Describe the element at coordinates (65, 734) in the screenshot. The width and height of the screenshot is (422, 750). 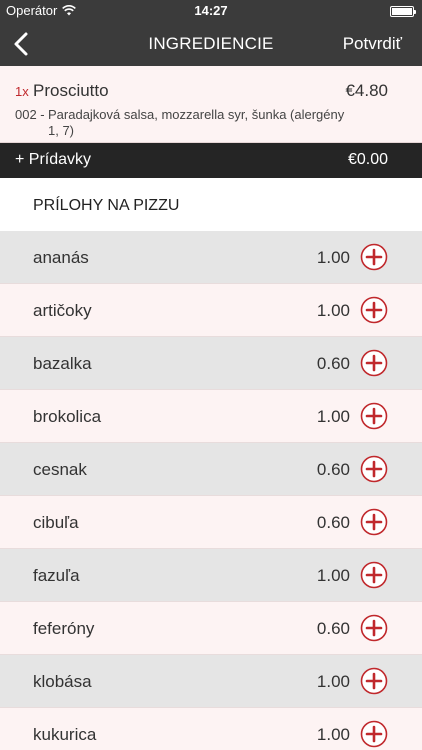
I see `topping-name: kukurica` at that location.